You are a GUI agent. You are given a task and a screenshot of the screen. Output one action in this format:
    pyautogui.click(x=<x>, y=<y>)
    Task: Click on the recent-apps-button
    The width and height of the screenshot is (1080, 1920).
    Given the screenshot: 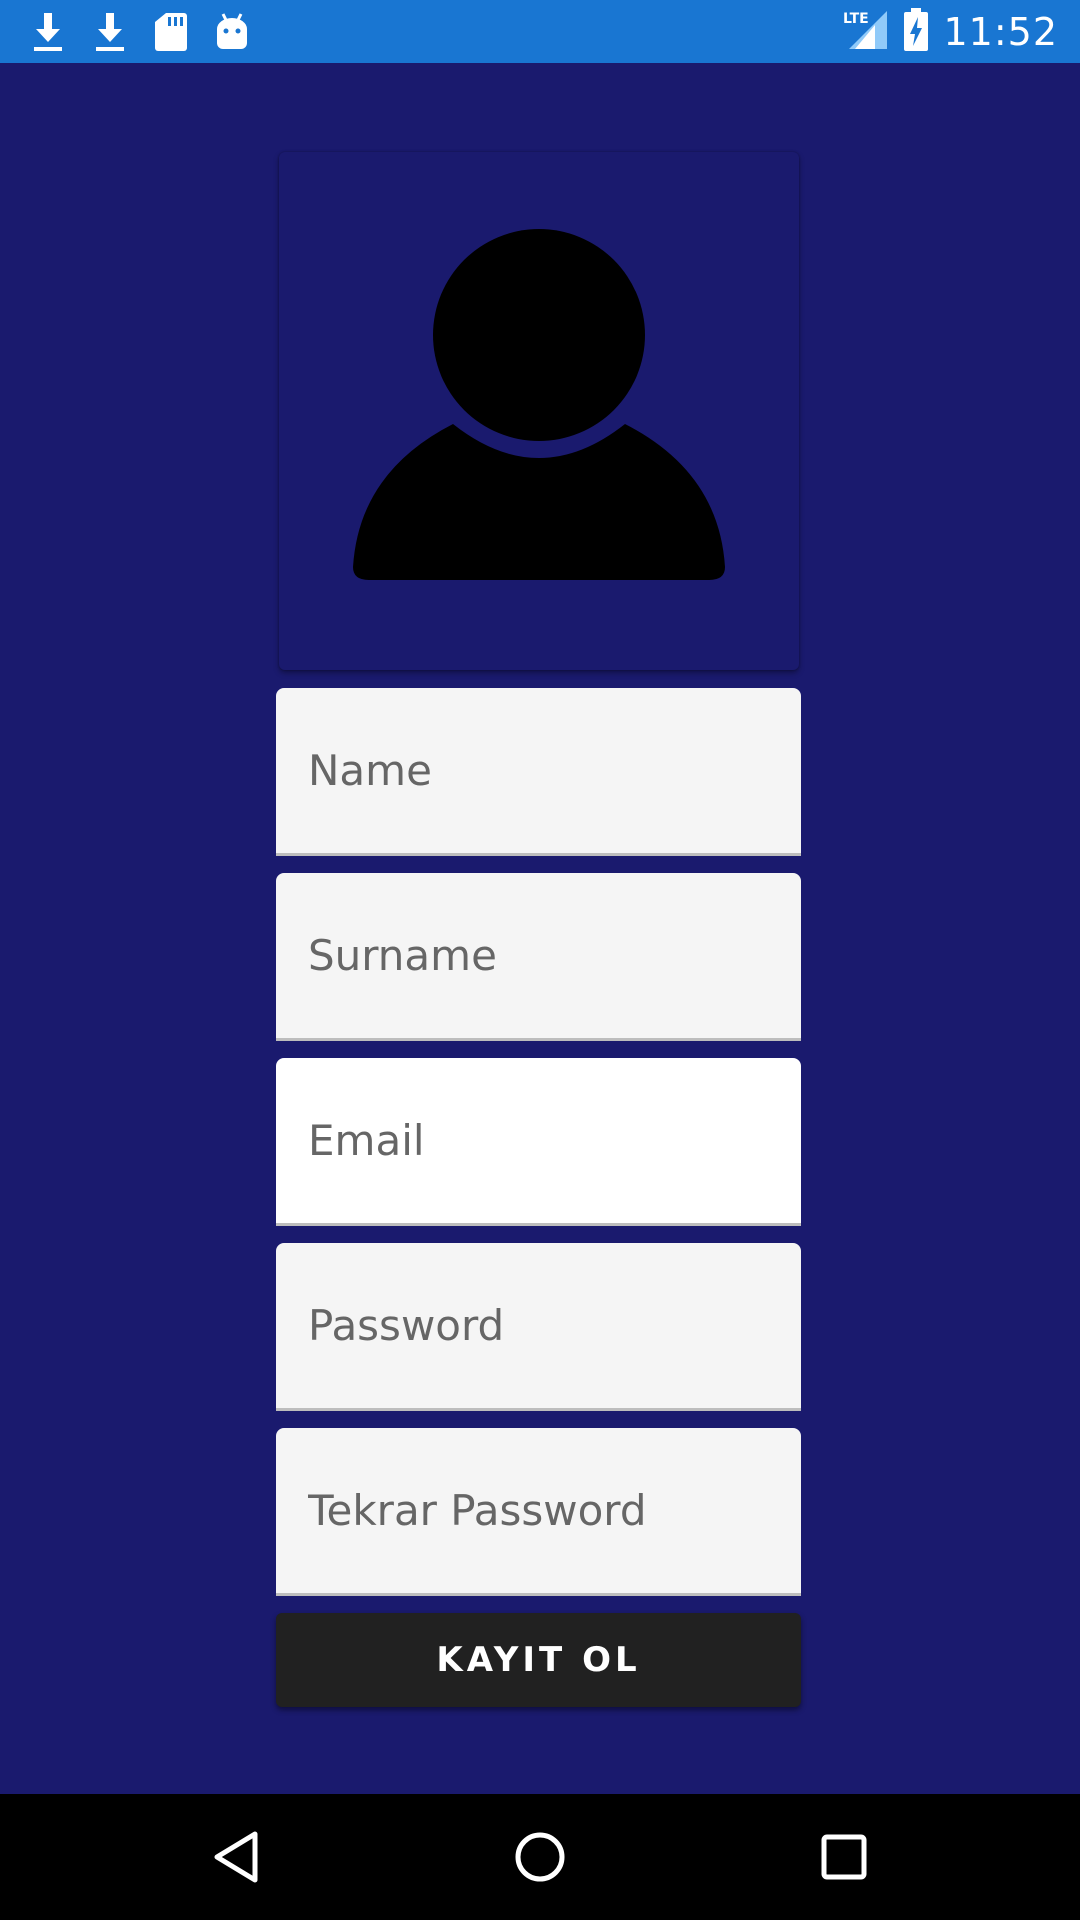 What is the action you would take?
    pyautogui.click(x=844, y=1857)
    